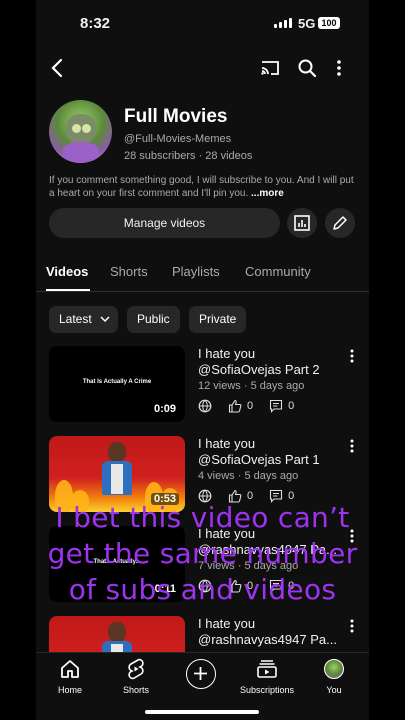 Image resolution: width=405 pixels, height=720 pixels. Describe the element at coordinates (291, 406) in the screenshot. I see `comment-count: 0` at that location.